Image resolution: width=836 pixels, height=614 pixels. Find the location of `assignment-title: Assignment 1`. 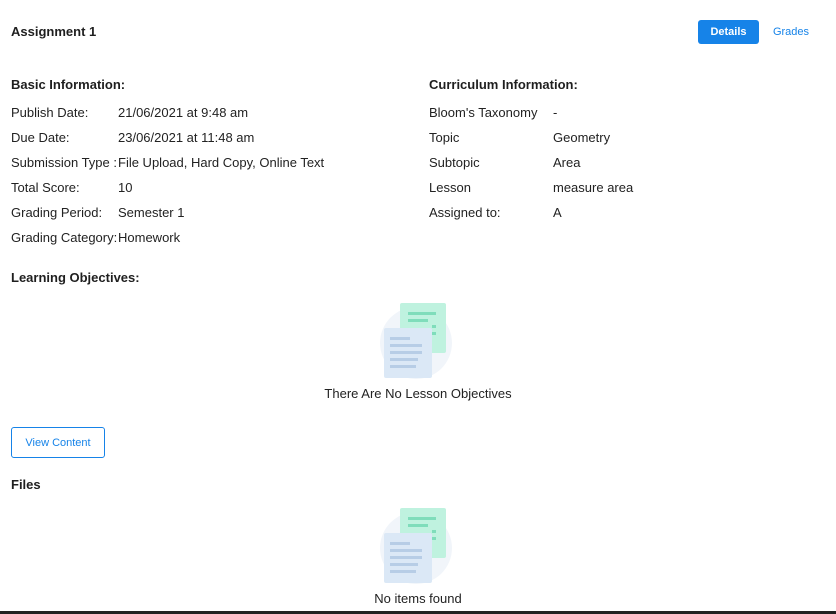

assignment-title: Assignment 1 is located at coordinates (54, 31).